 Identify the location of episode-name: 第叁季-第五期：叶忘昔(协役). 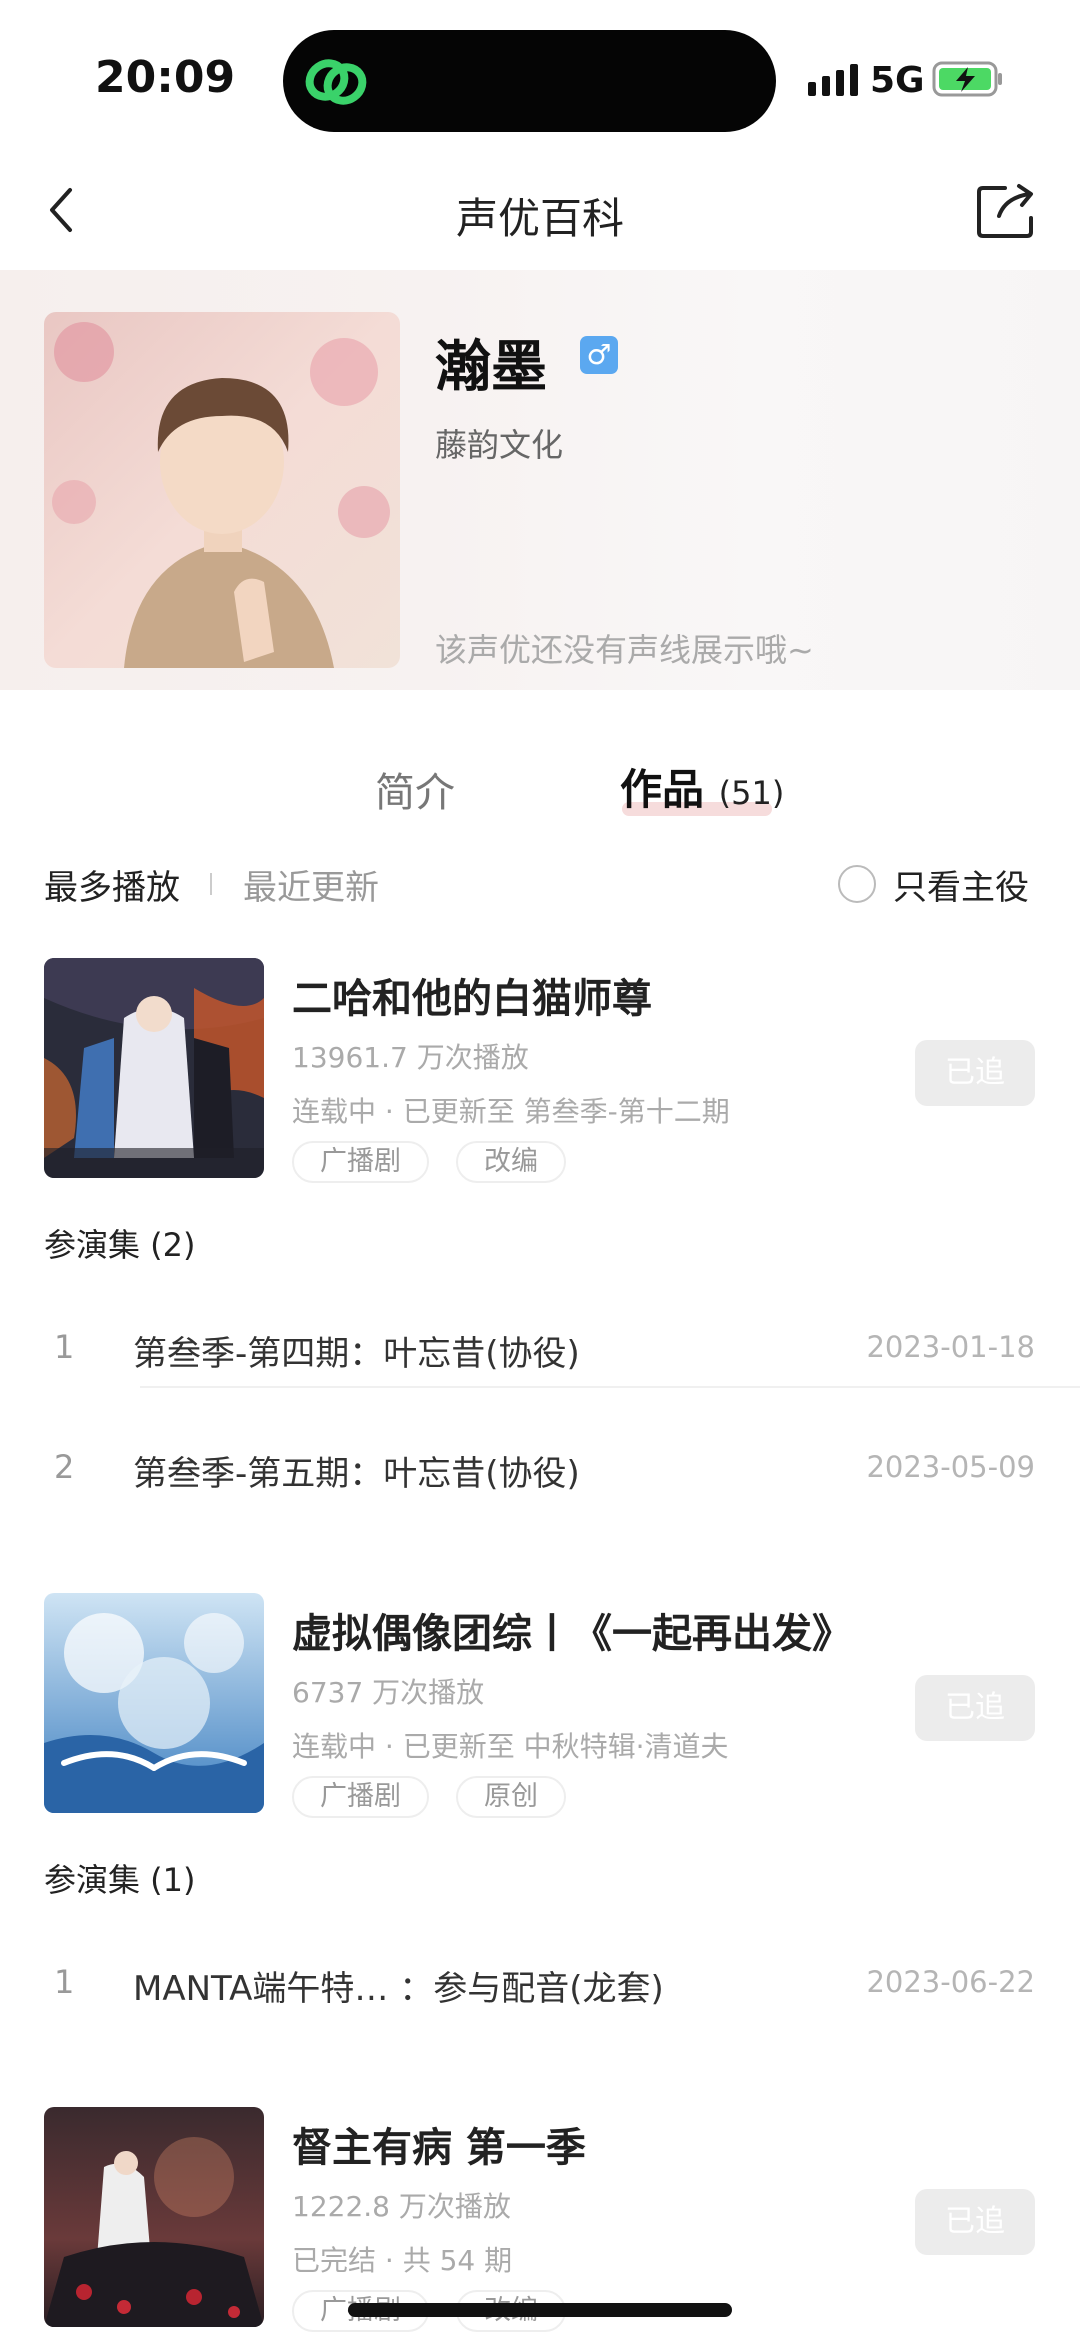
(356, 1474).